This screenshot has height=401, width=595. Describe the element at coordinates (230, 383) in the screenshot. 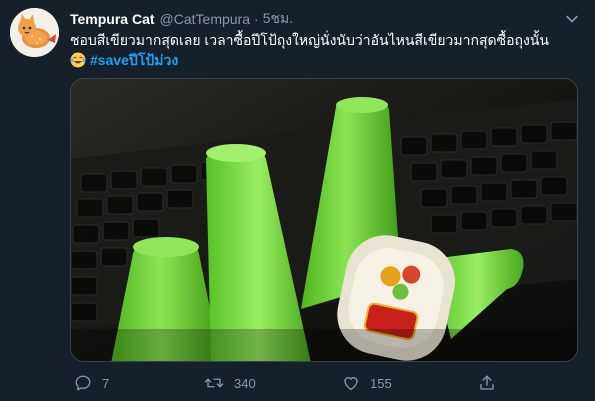

I see `retweet-button: 340` at that location.